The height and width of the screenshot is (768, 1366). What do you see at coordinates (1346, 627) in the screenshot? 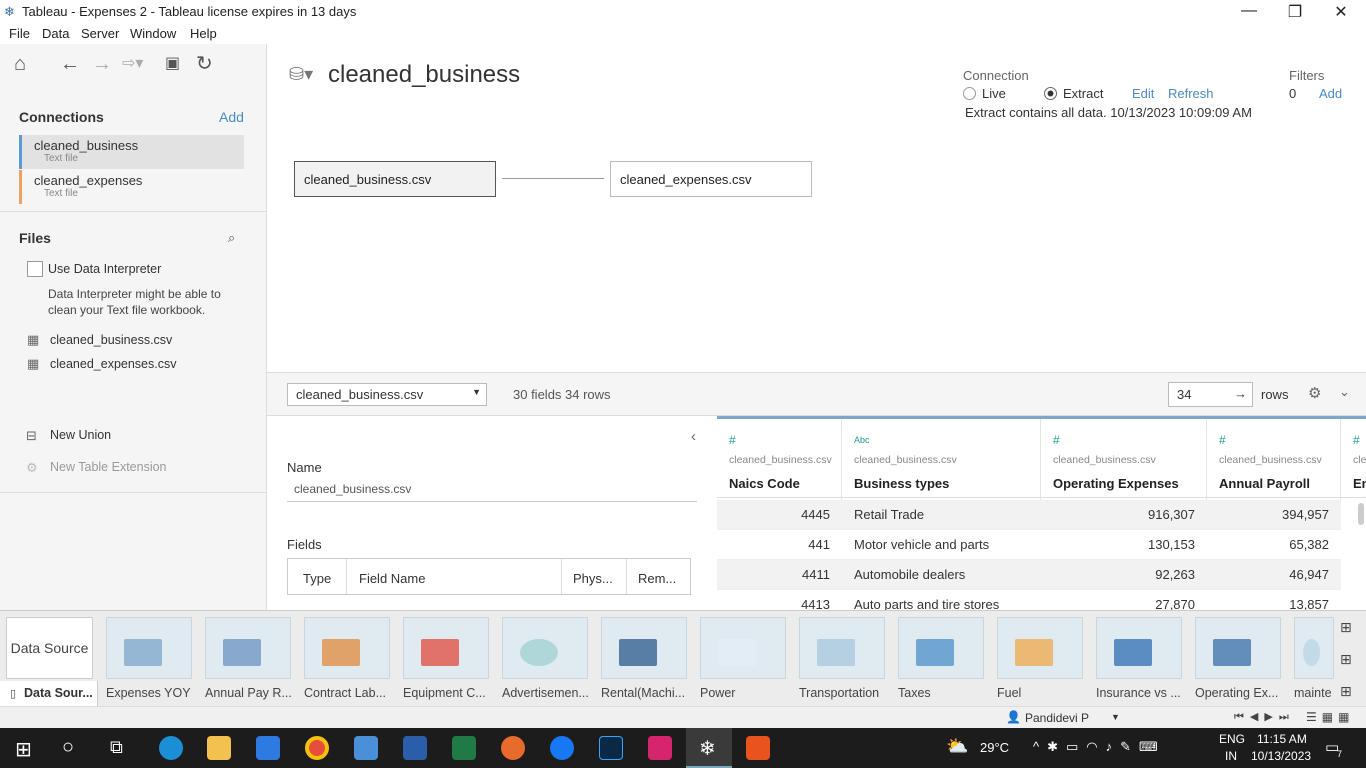
I see `new-worksheet-icon: ⊞` at bounding box center [1346, 627].